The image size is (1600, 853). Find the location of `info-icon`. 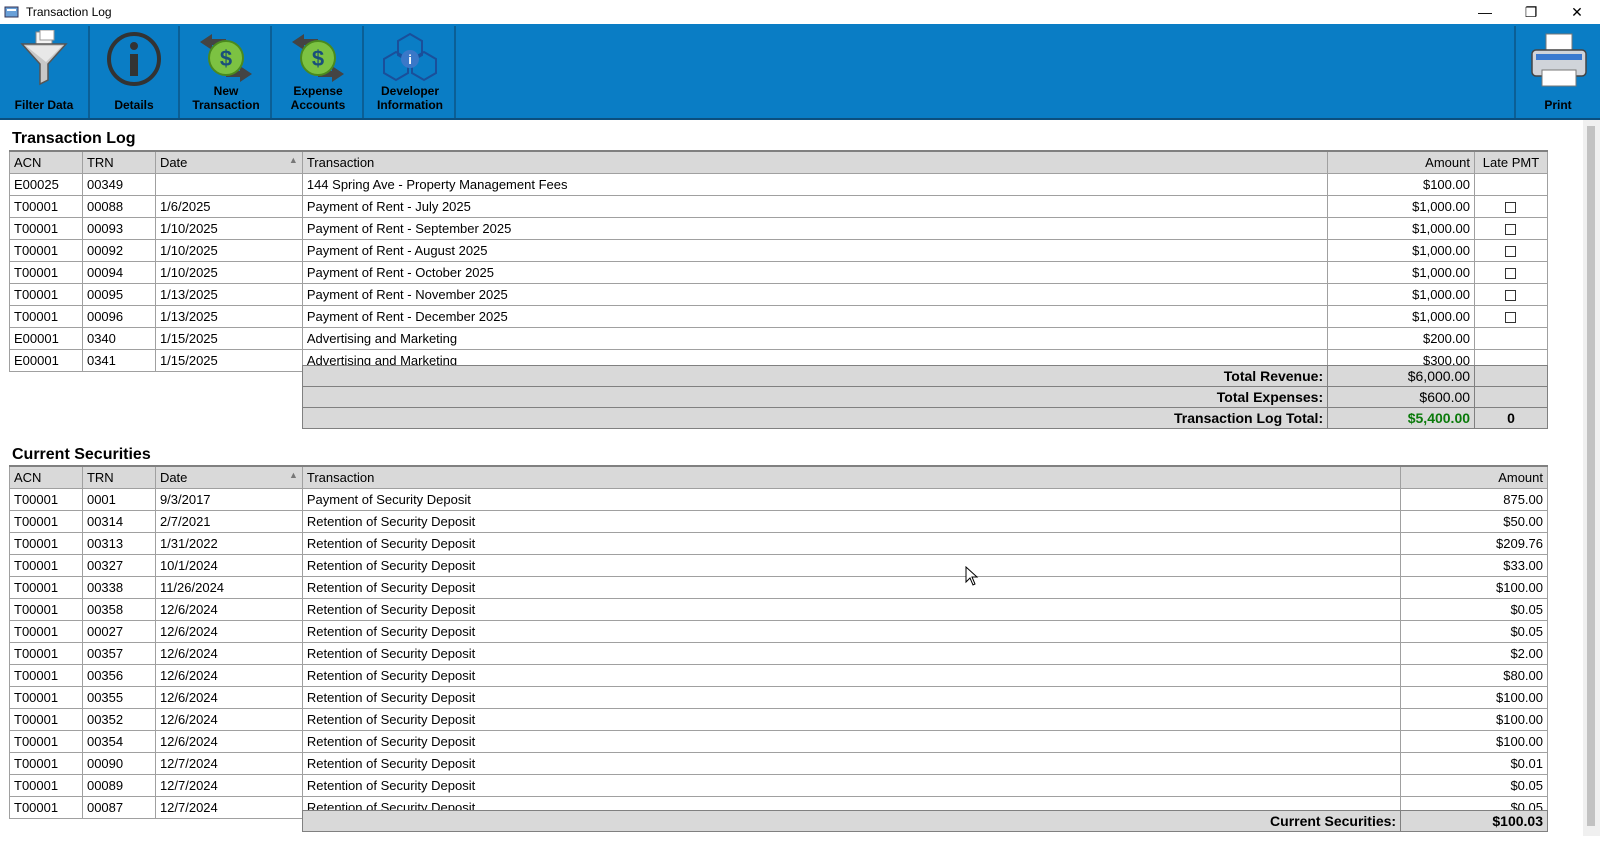

info-icon is located at coordinates (134, 59).